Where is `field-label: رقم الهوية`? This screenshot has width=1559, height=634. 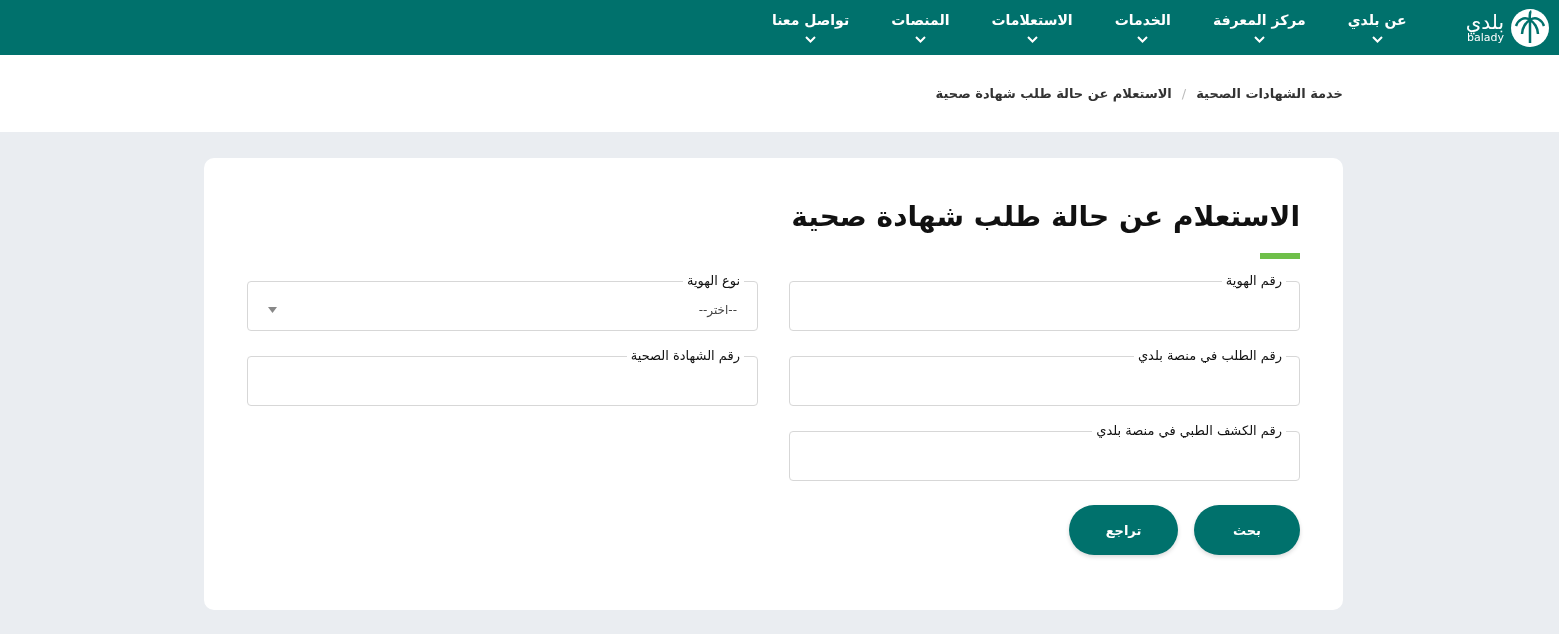 field-label: رقم الهوية is located at coordinates (1253, 281).